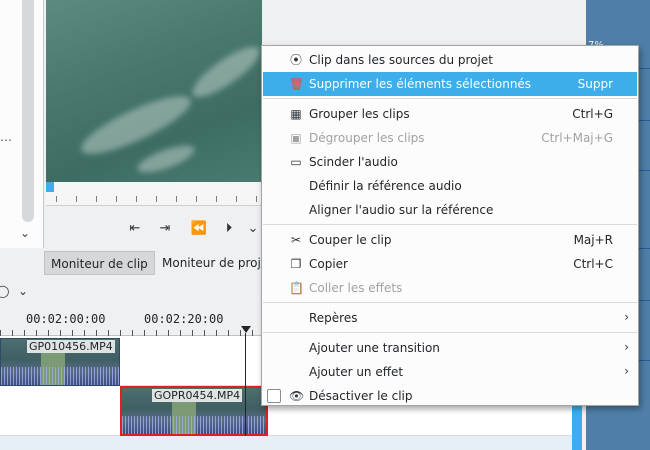 This screenshot has height=450, width=650. What do you see at coordinates (184, 319) in the screenshot?
I see `timecode-label: 00:02:20:00` at bounding box center [184, 319].